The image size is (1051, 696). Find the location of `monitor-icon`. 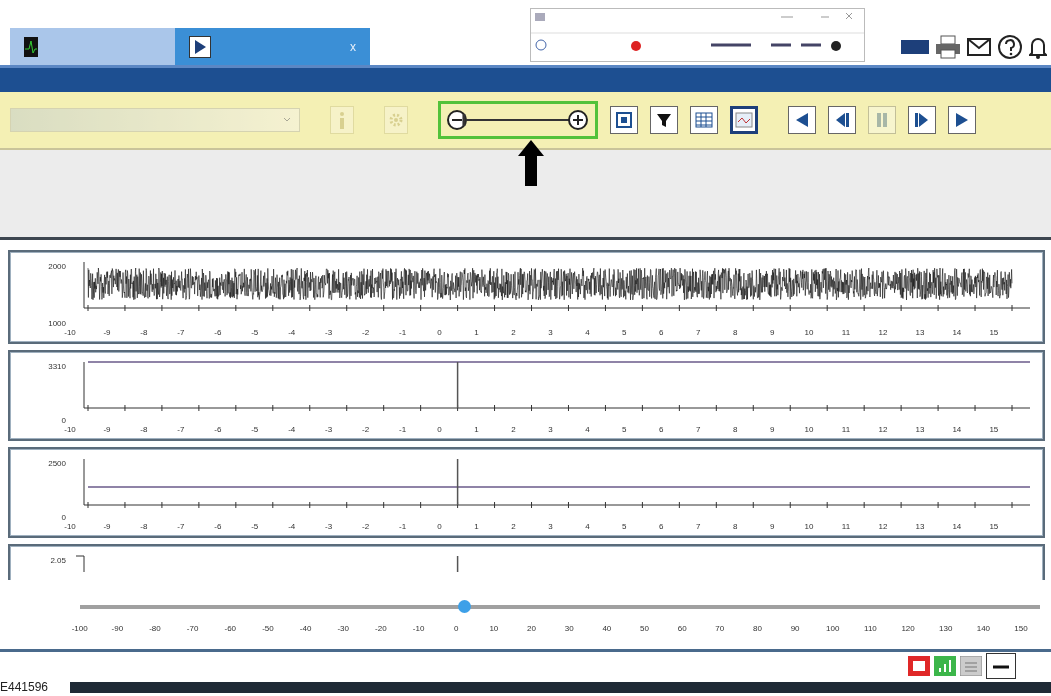

monitor-icon is located at coordinates (915, 46).